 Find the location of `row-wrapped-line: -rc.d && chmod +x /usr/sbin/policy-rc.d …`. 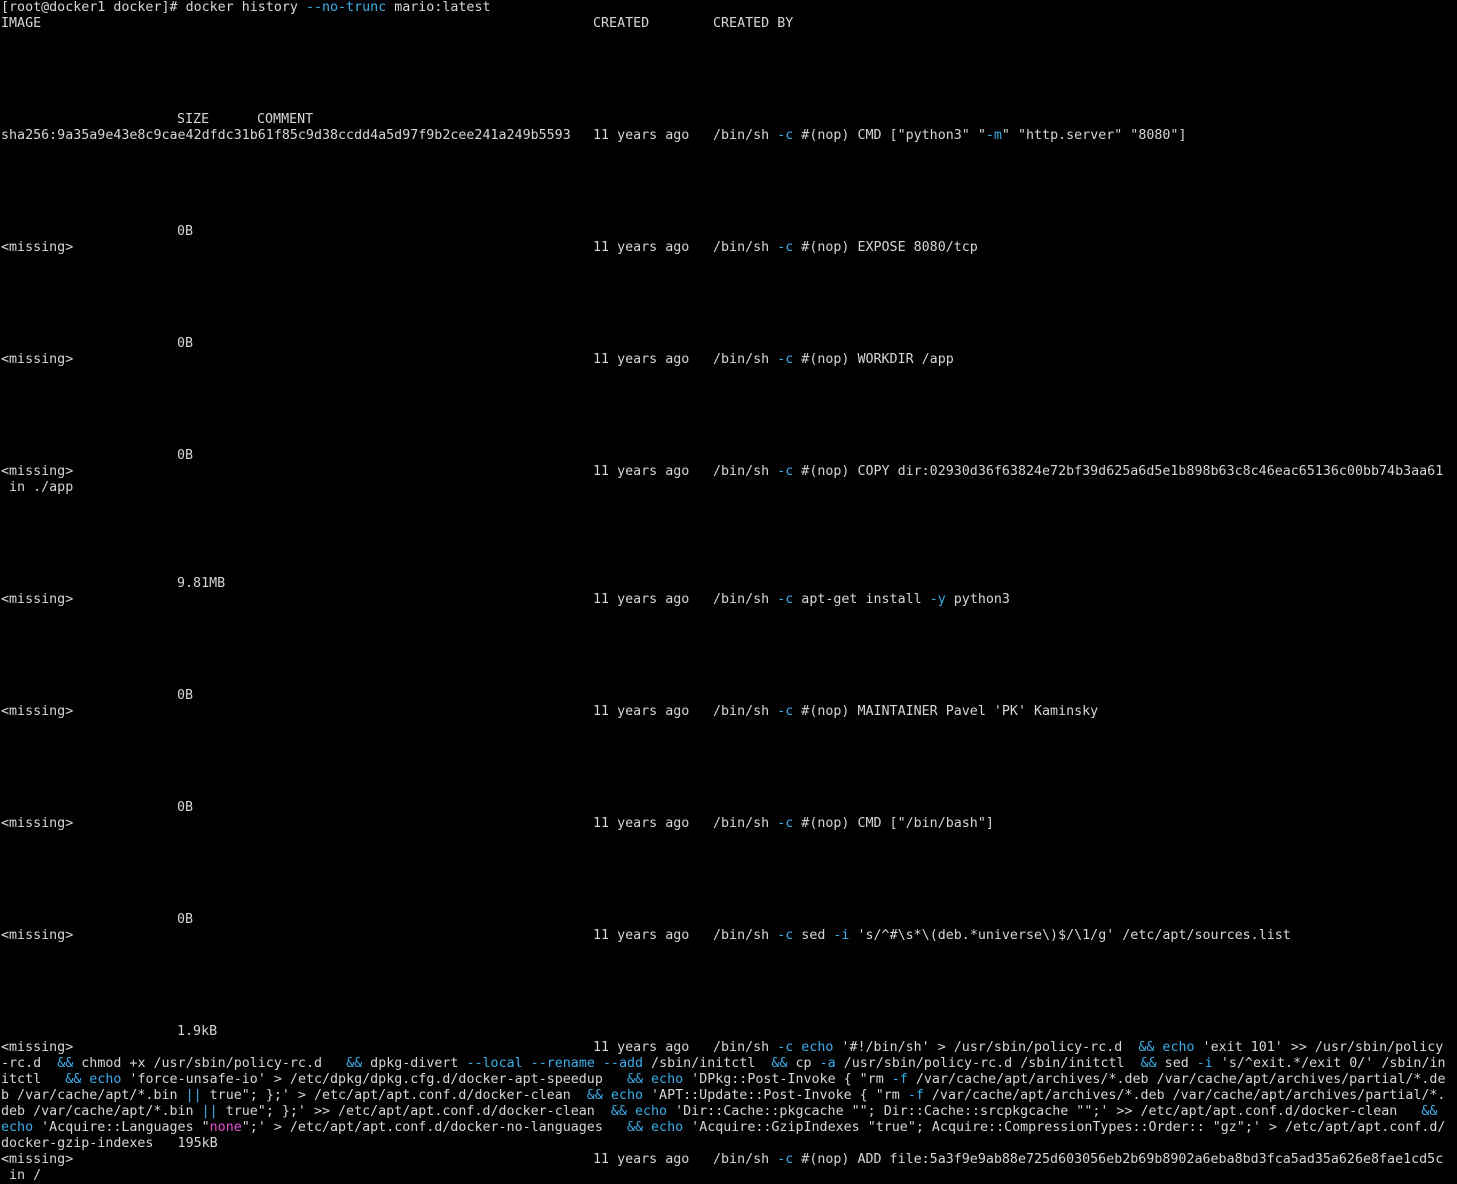

row-wrapped-line: -rc.d && chmod +x /usr/sbin/policy-rc.d … is located at coordinates (723, 1064).